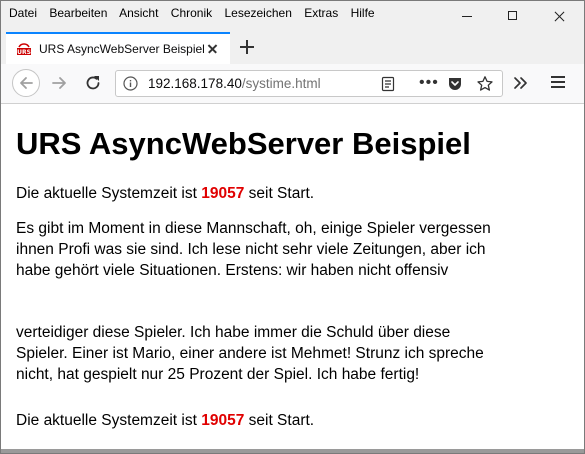 Image resolution: width=585 pixels, height=454 pixels. I want to click on systime-suffix-2: seit Start., so click(279, 420).